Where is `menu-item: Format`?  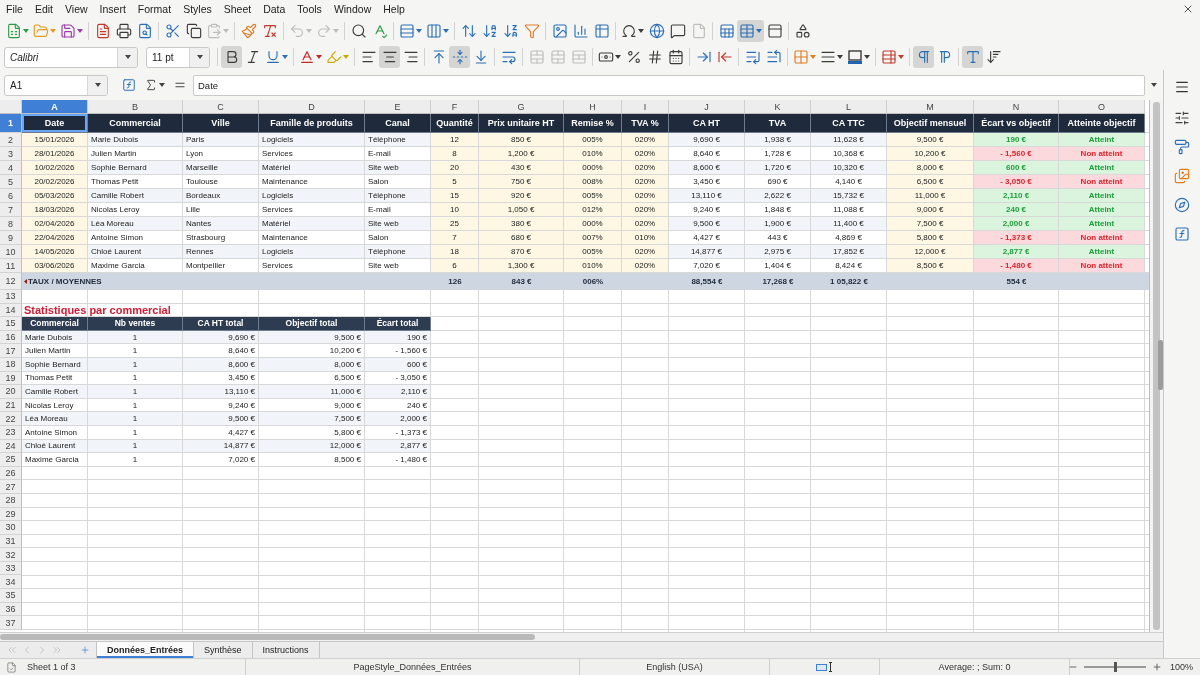 menu-item: Format is located at coordinates (154, 9).